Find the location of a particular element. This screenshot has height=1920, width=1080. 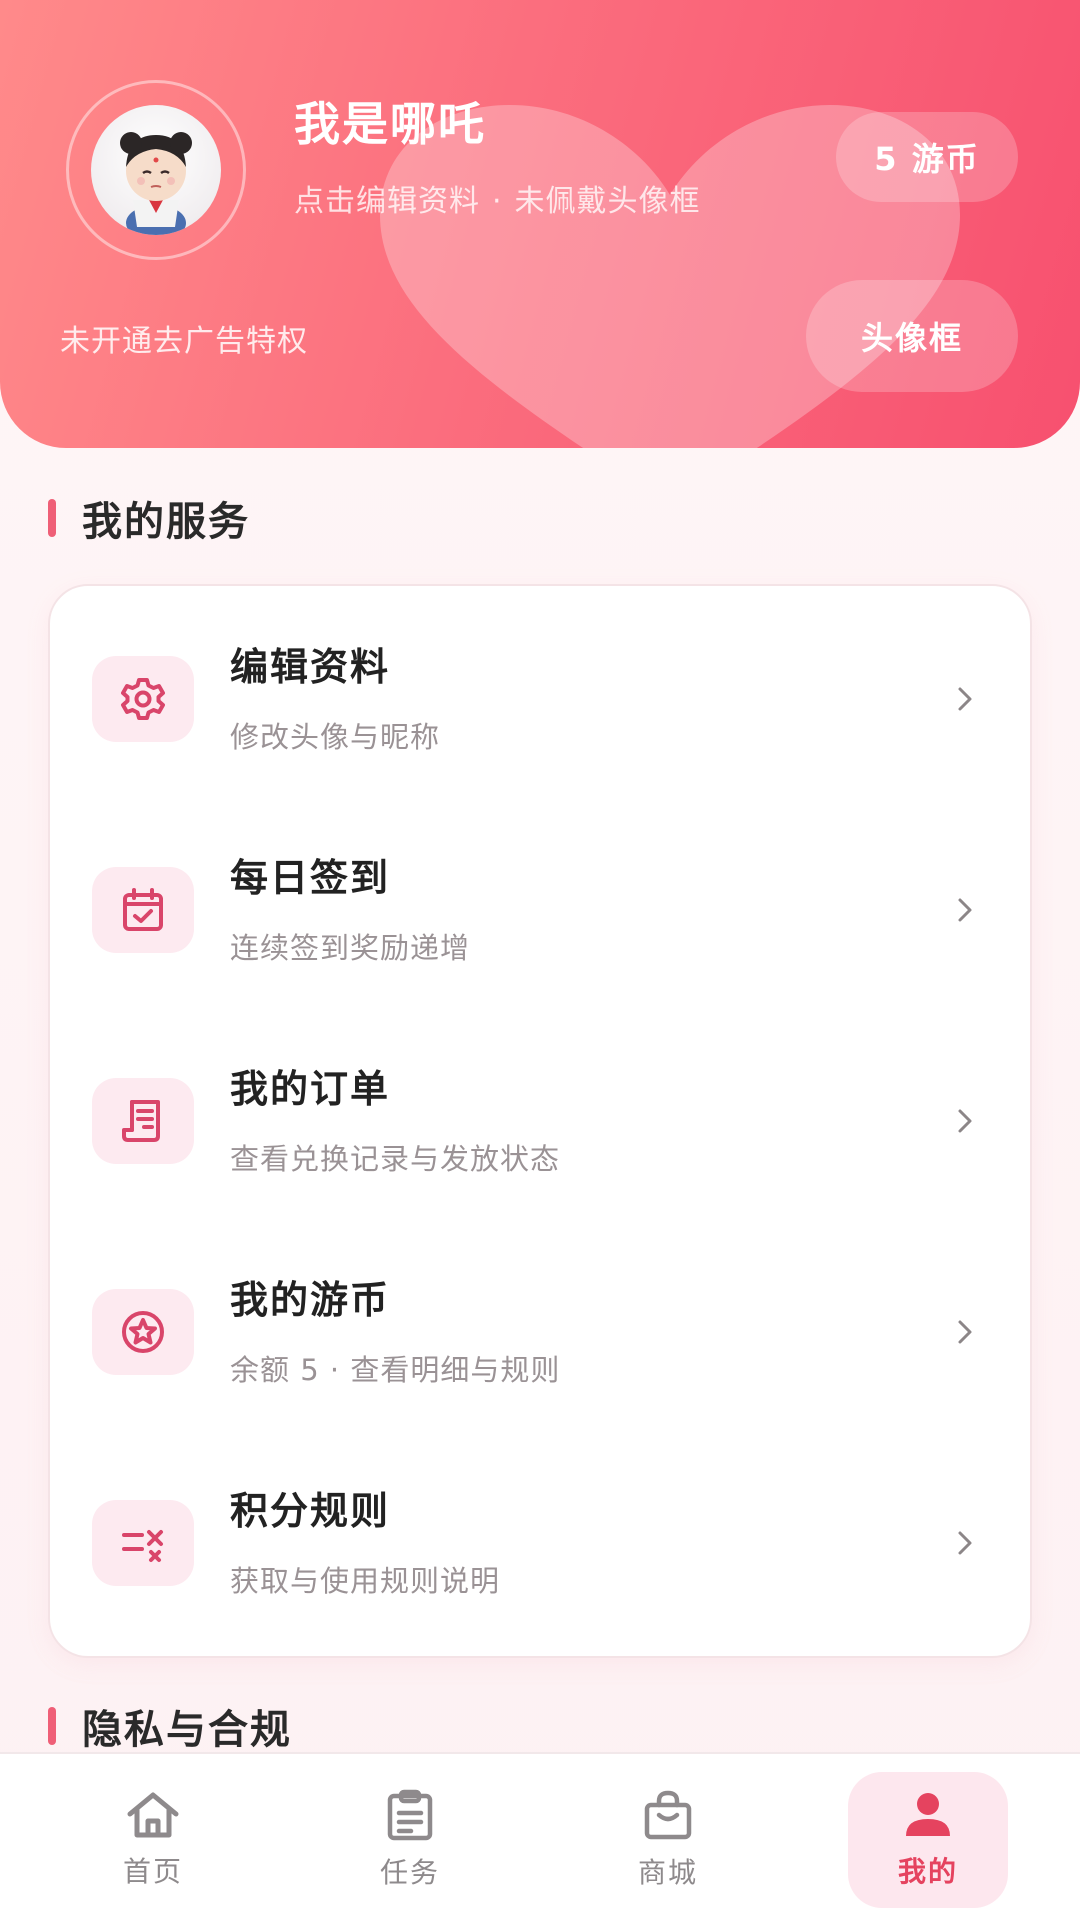

username: 我是哪吒 is located at coordinates (390, 121).